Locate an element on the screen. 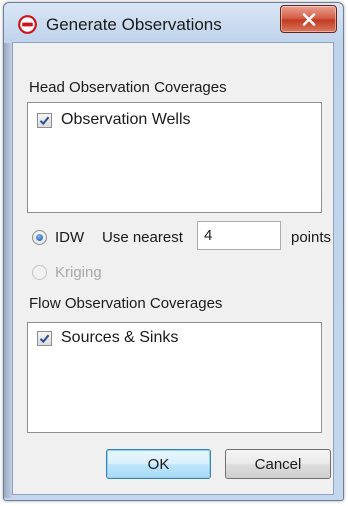 This screenshot has height=506, width=348. close-button is located at coordinates (308, 19).